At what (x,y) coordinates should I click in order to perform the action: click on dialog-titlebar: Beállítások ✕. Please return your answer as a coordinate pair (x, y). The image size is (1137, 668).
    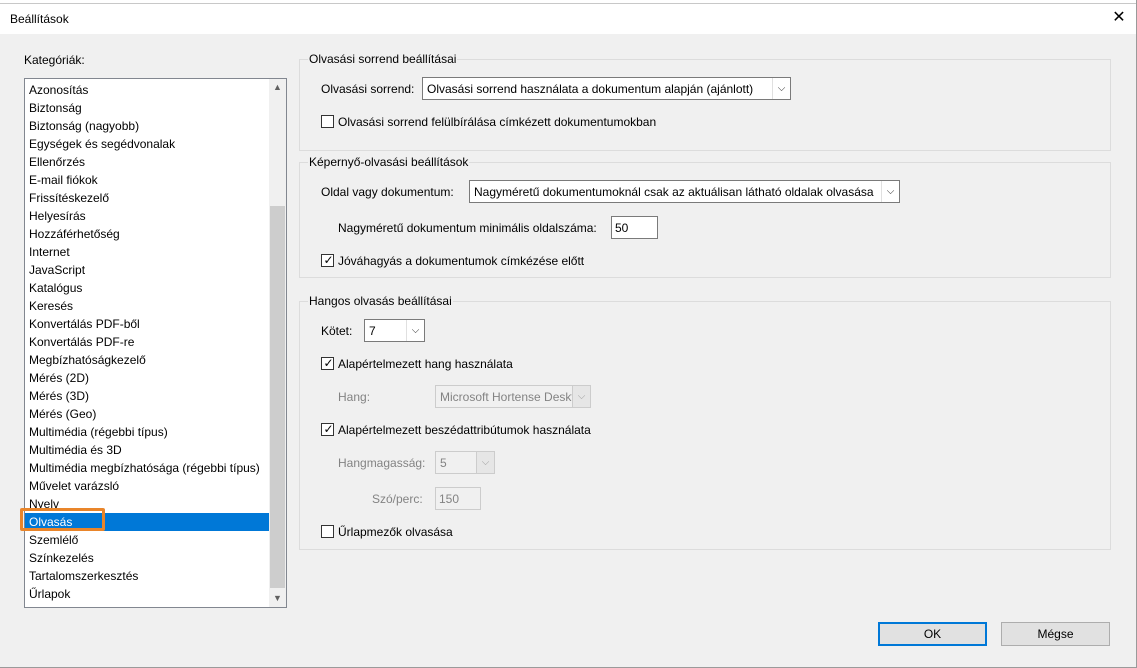
    Looking at the image, I should click on (568, 18).